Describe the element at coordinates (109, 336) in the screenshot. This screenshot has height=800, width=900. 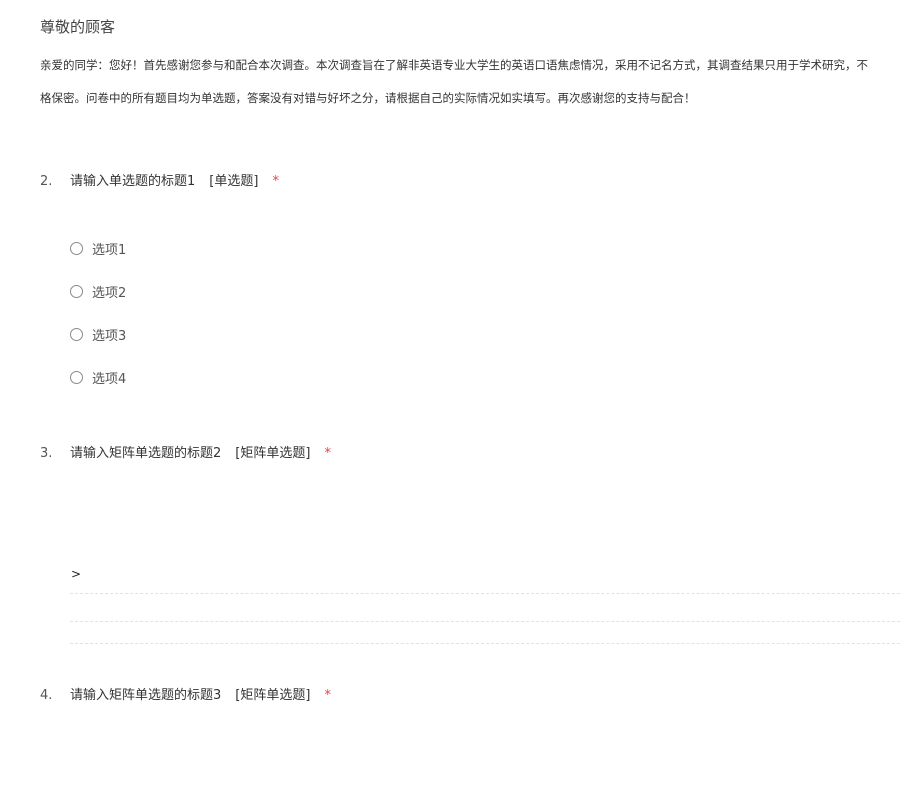
I see `option-label: 选项3` at that location.